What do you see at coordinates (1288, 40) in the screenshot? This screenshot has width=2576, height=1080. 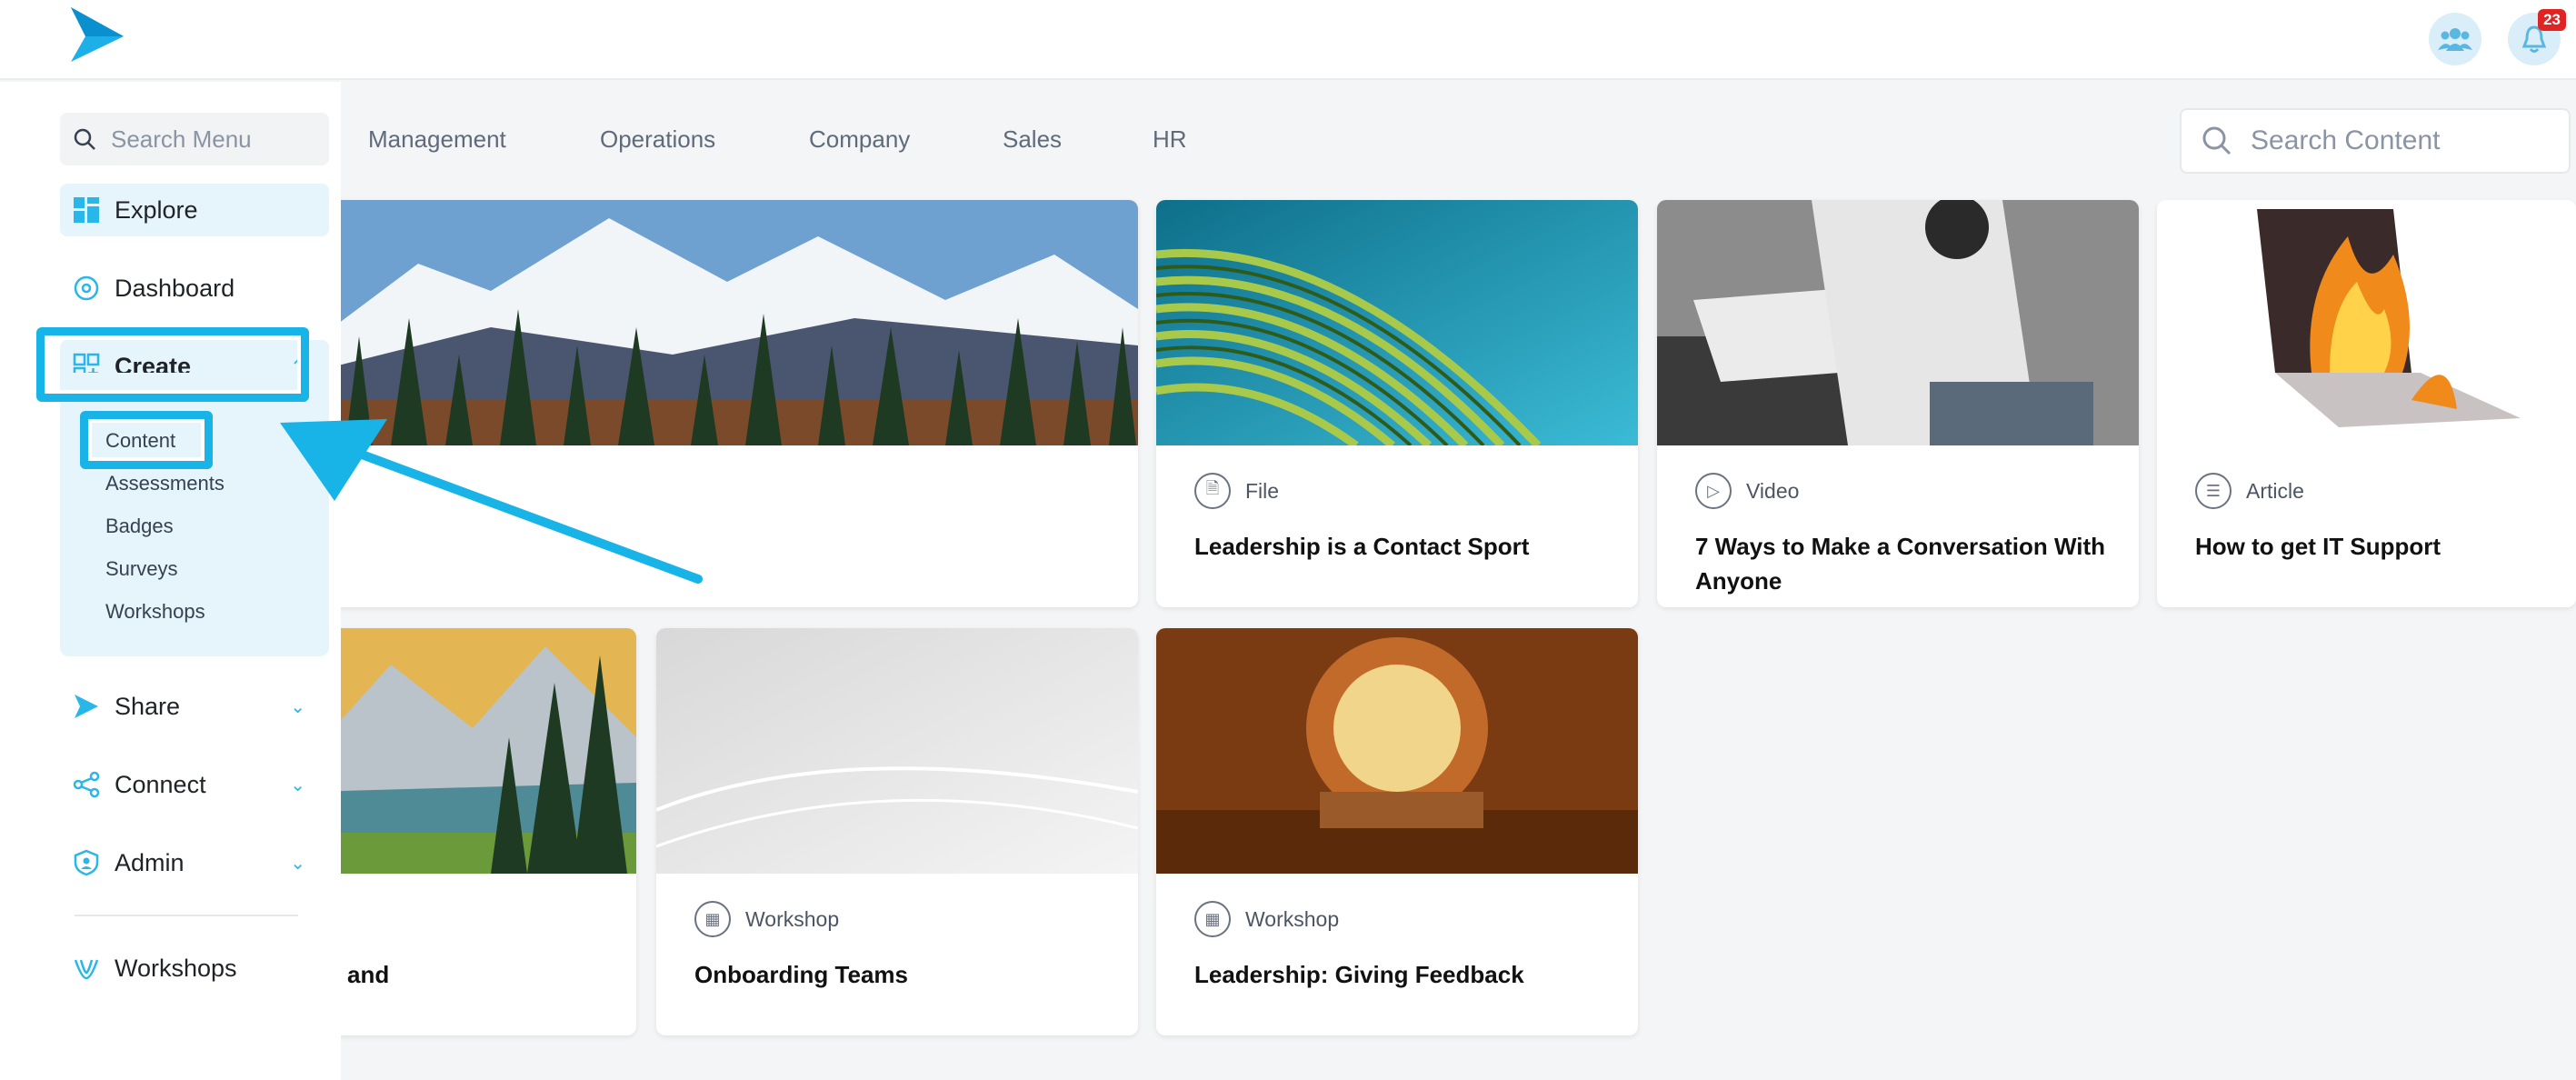 I see `top-bar: 23` at bounding box center [1288, 40].